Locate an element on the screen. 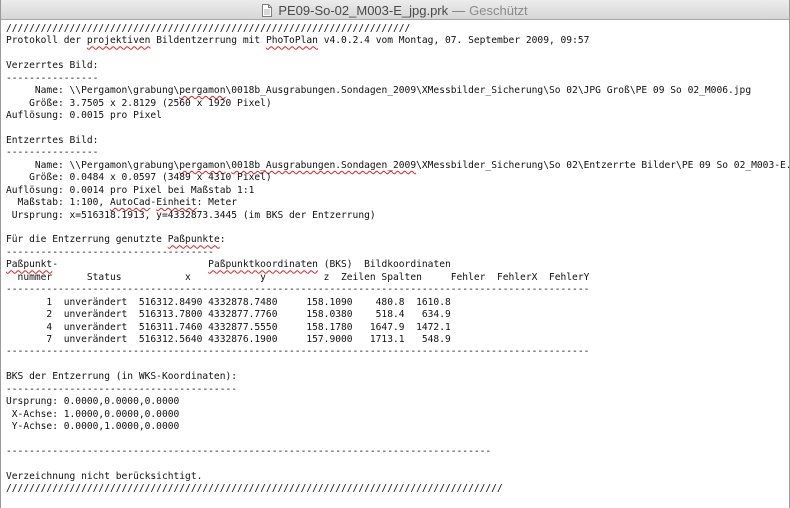 This screenshot has width=790, height=508. title-bar: PE09-So-02_M003-E_jpg.prk — Geschützt is located at coordinates (395, 10).